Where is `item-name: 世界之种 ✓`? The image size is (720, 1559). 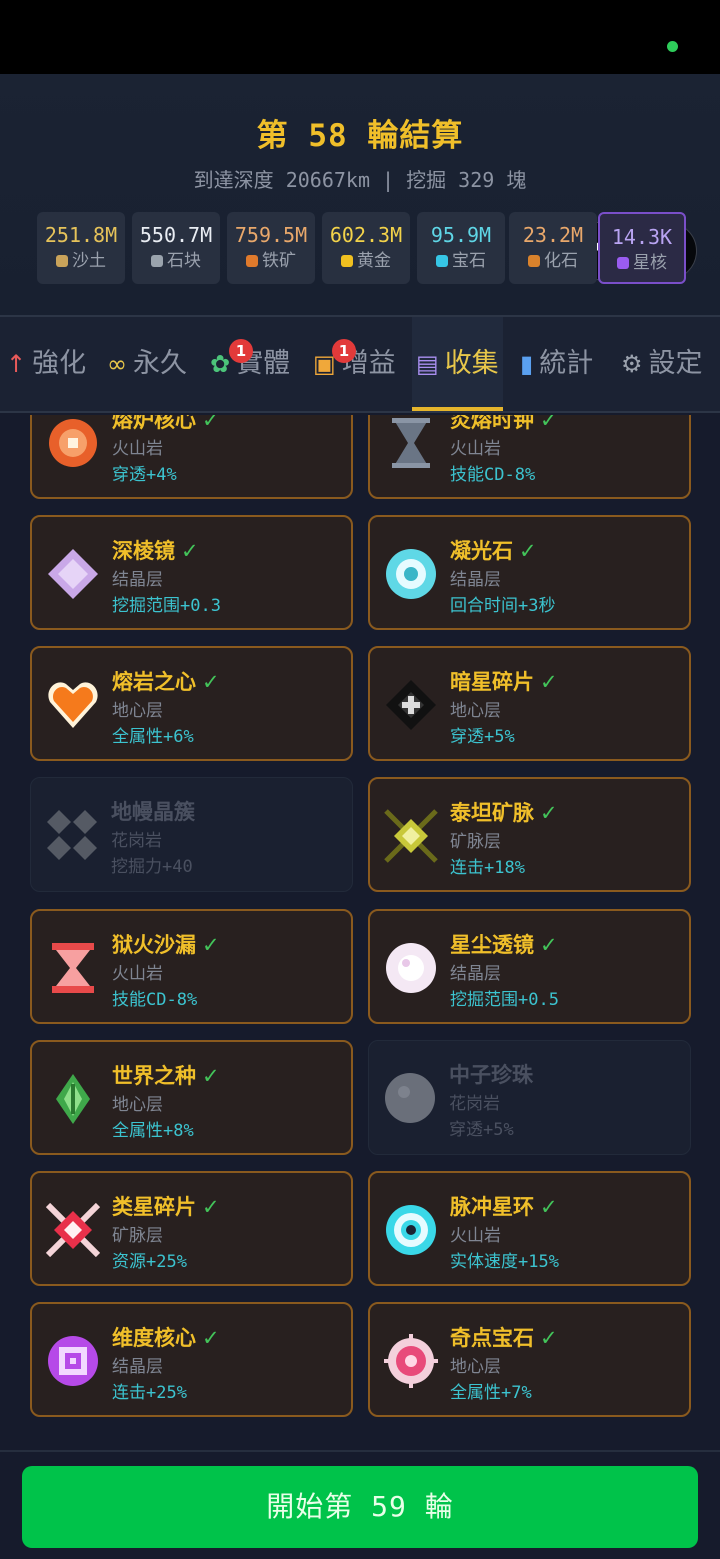
item-name: 世界之种 ✓ is located at coordinates (166, 1076).